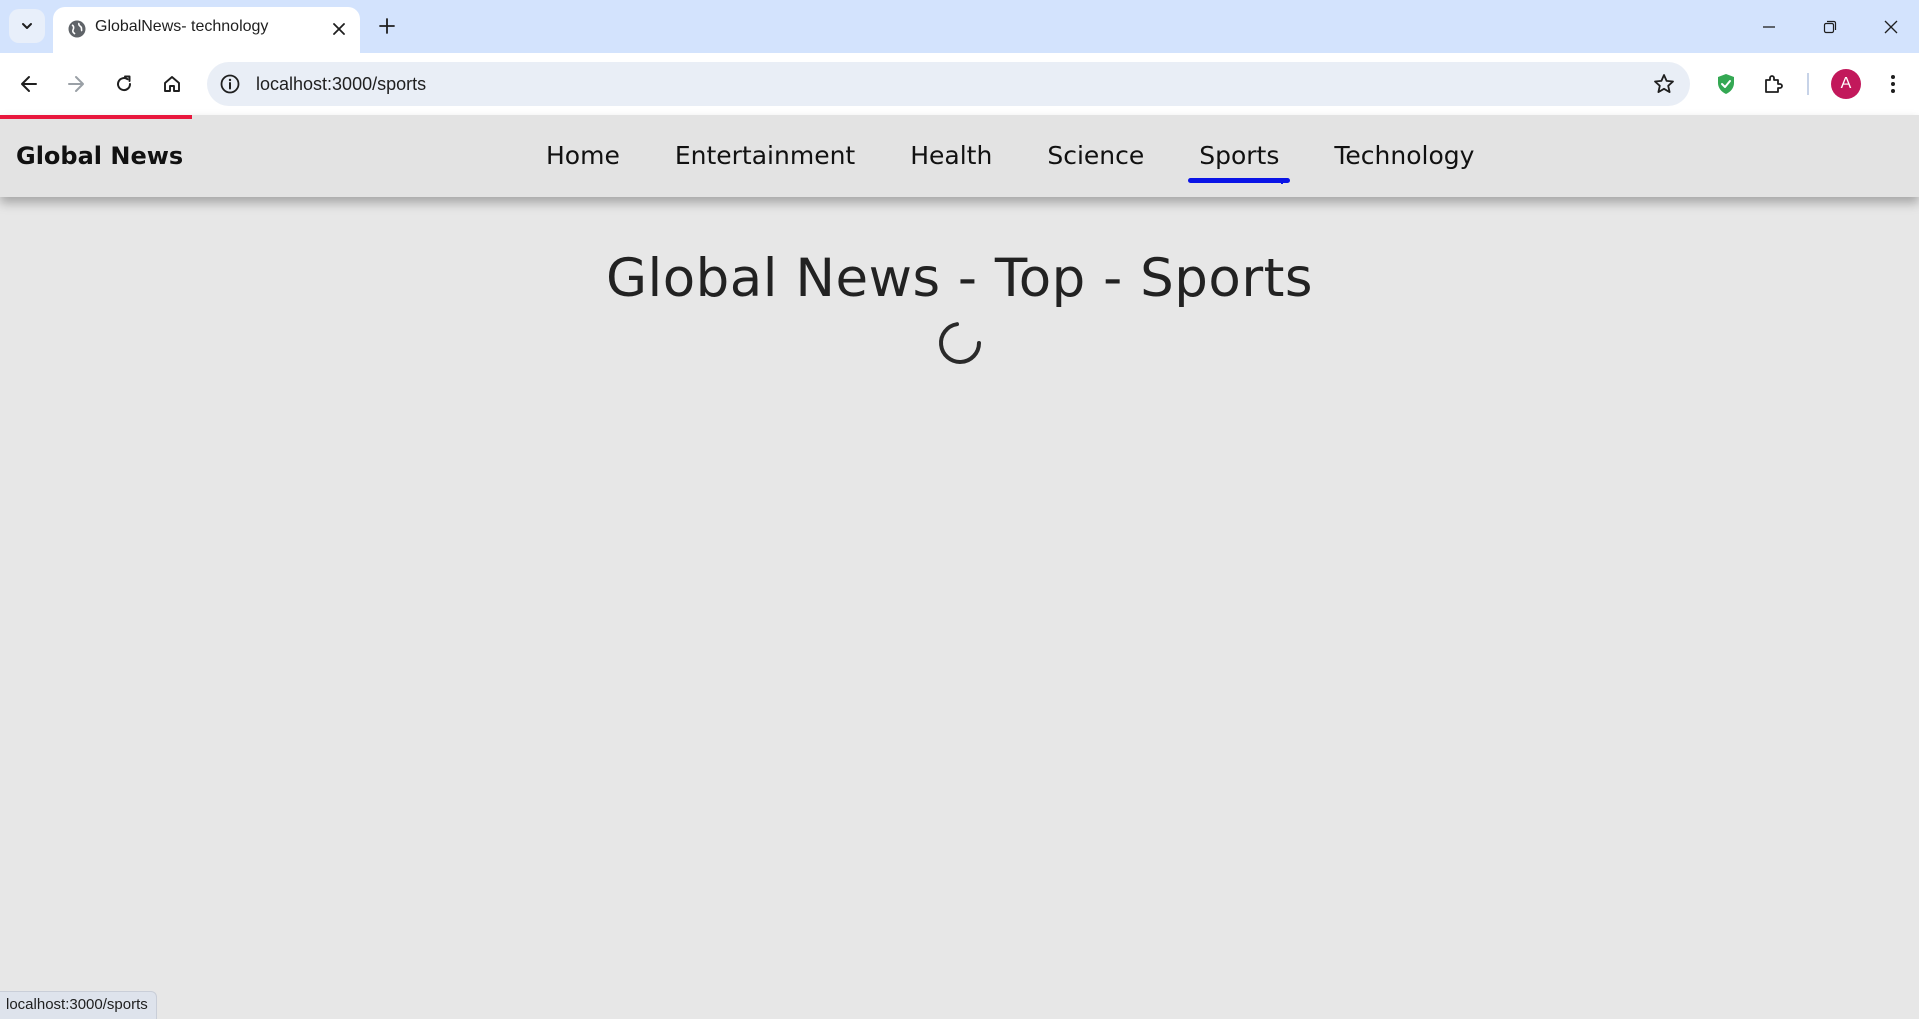  I want to click on page-title: Global News - Top - Sports, so click(959, 278).